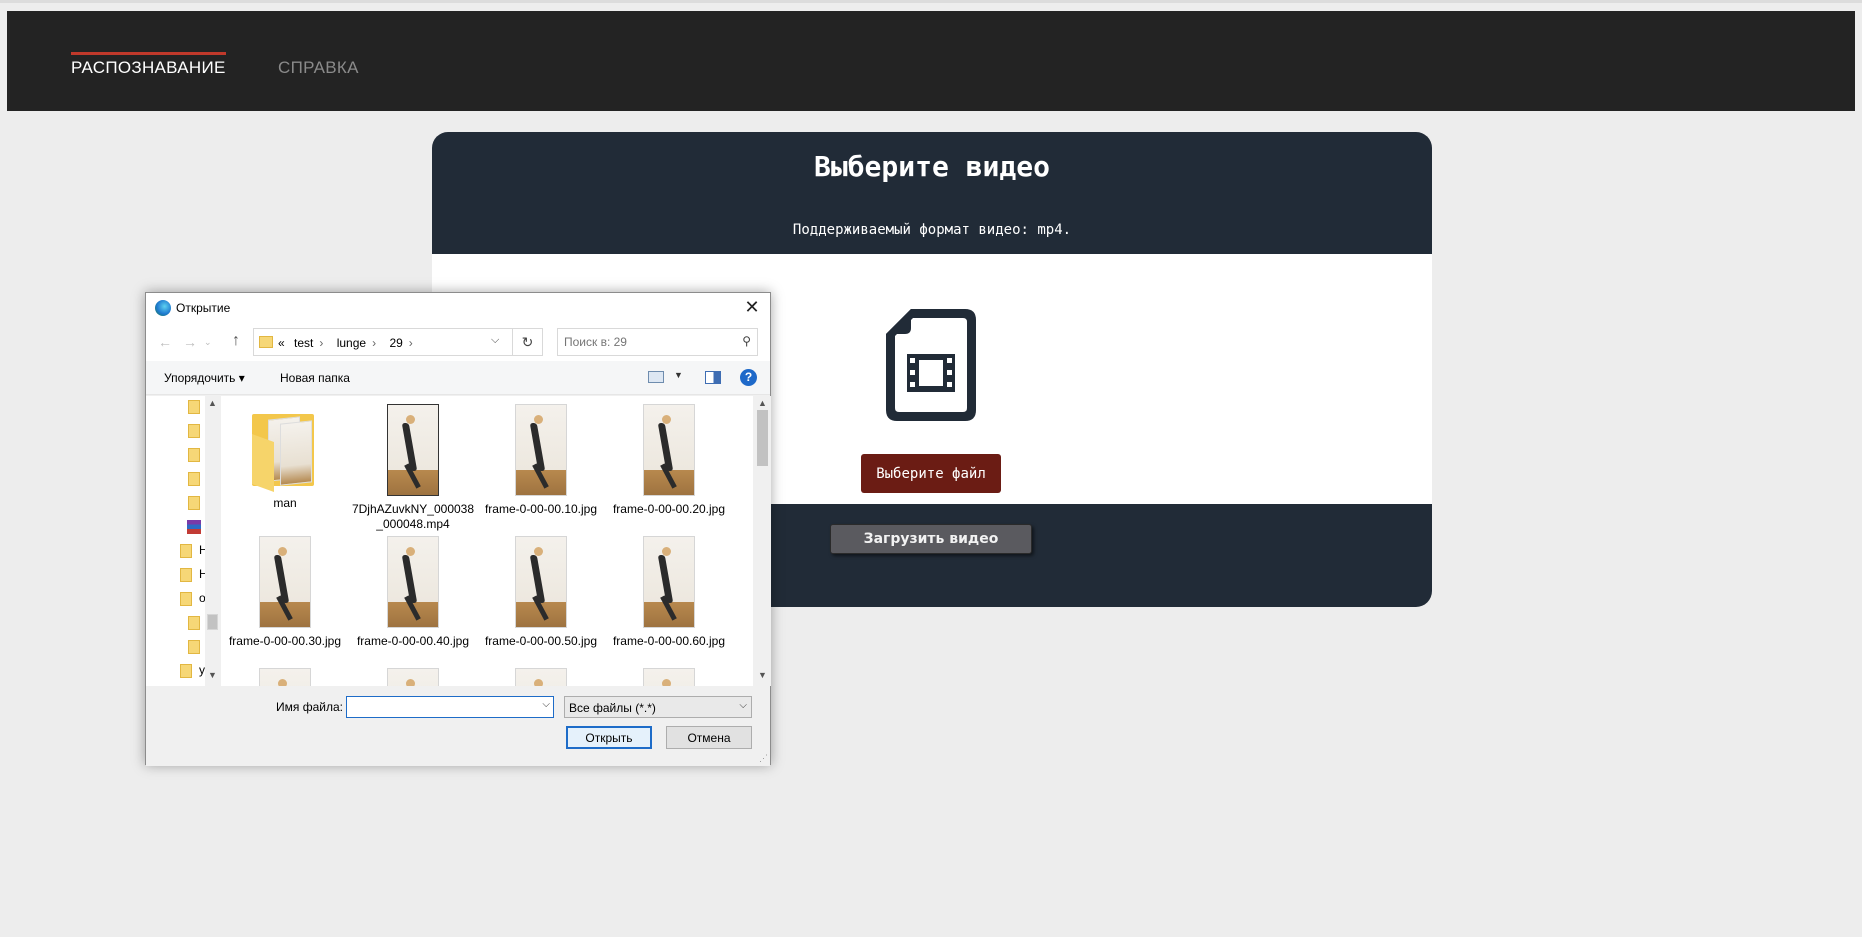  Describe the element at coordinates (458, 378) in the screenshot. I see `dialog-toolbar: Упорядочить ▾ Новая папка ▼ ?` at that location.